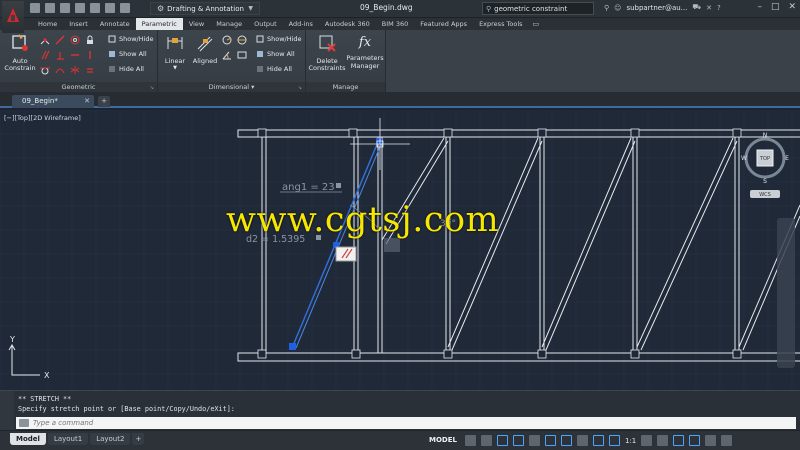 This screenshot has height=450, width=800. I want to click on ribbon-tab-add-ins: Add-ins, so click(301, 24).